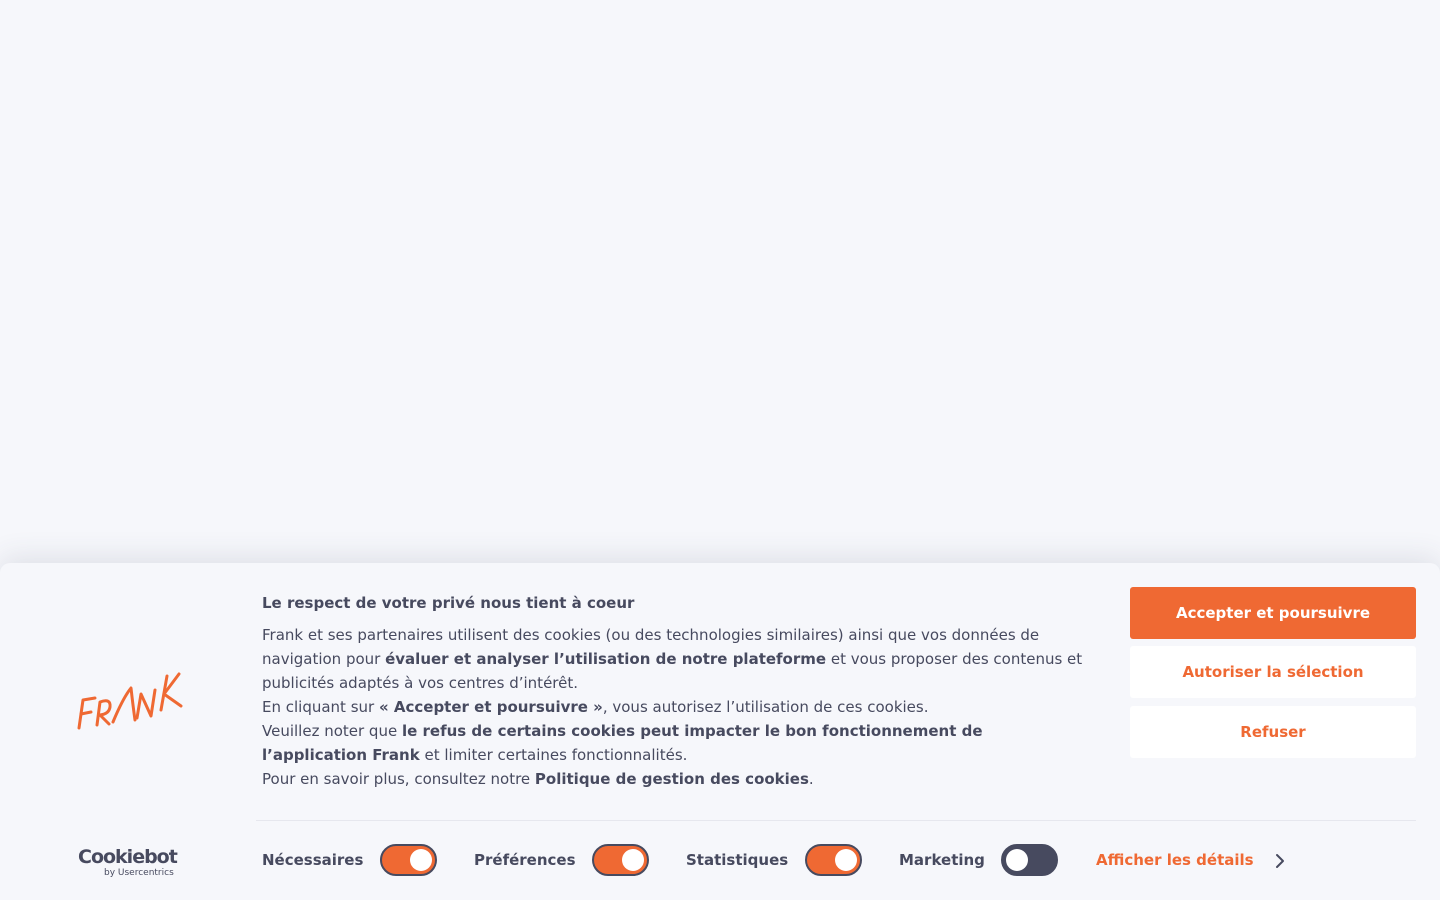  I want to click on consent-preferences: Préférences, so click(525, 860).